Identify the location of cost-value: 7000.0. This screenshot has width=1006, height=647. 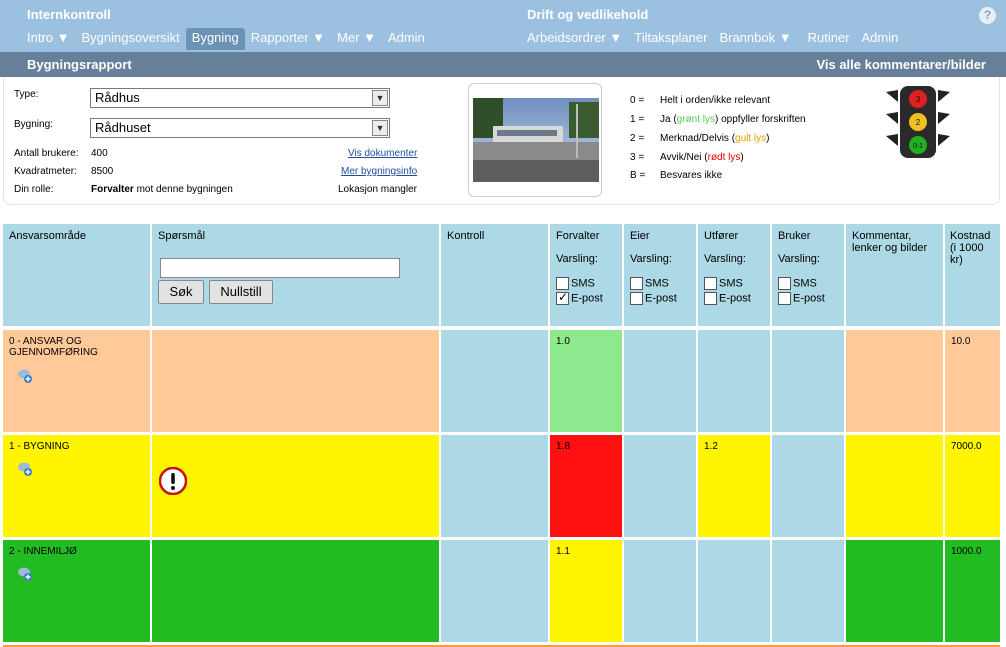
(966, 446).